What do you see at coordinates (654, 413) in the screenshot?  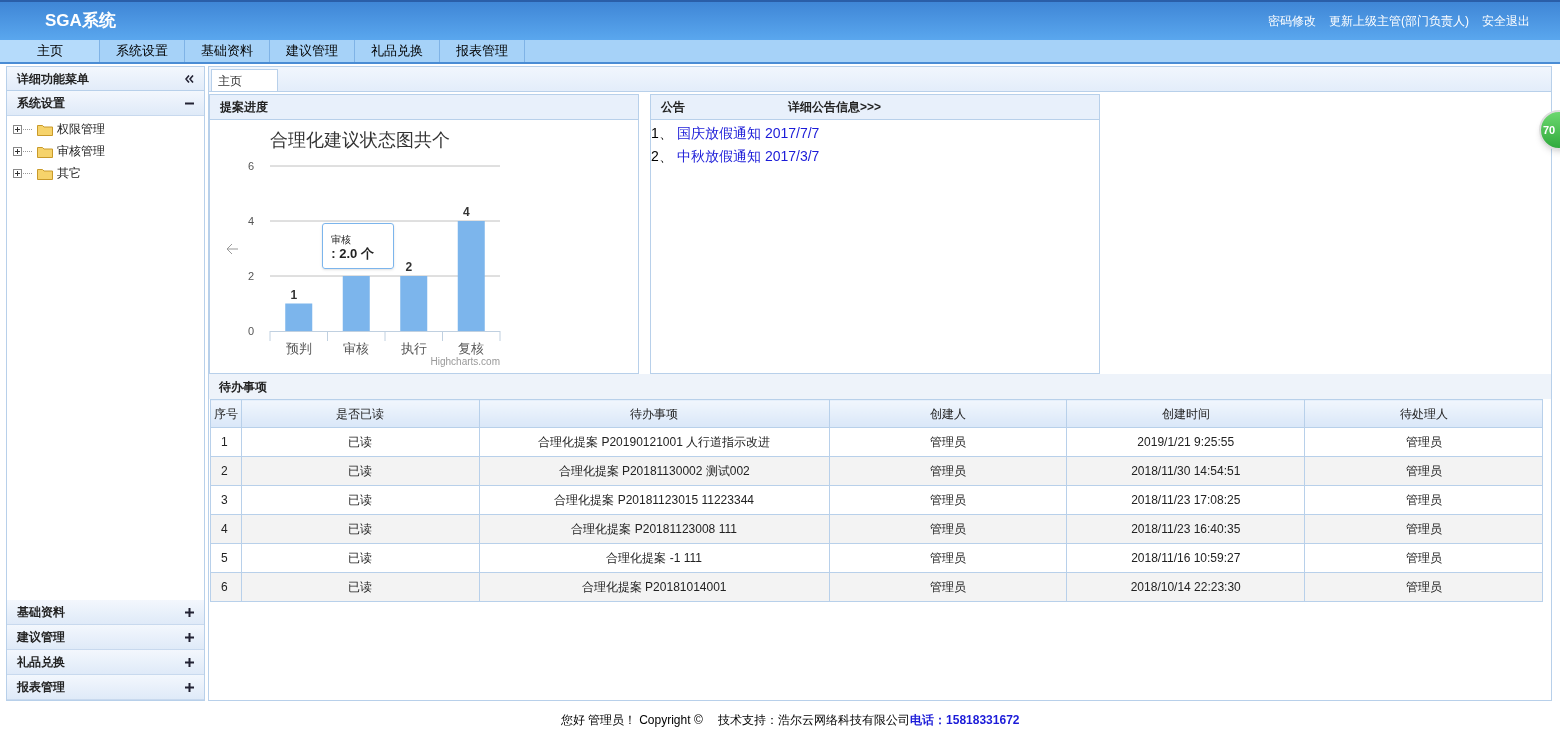 I see `column-header: 待办事项` at bounding box center [654, 413].